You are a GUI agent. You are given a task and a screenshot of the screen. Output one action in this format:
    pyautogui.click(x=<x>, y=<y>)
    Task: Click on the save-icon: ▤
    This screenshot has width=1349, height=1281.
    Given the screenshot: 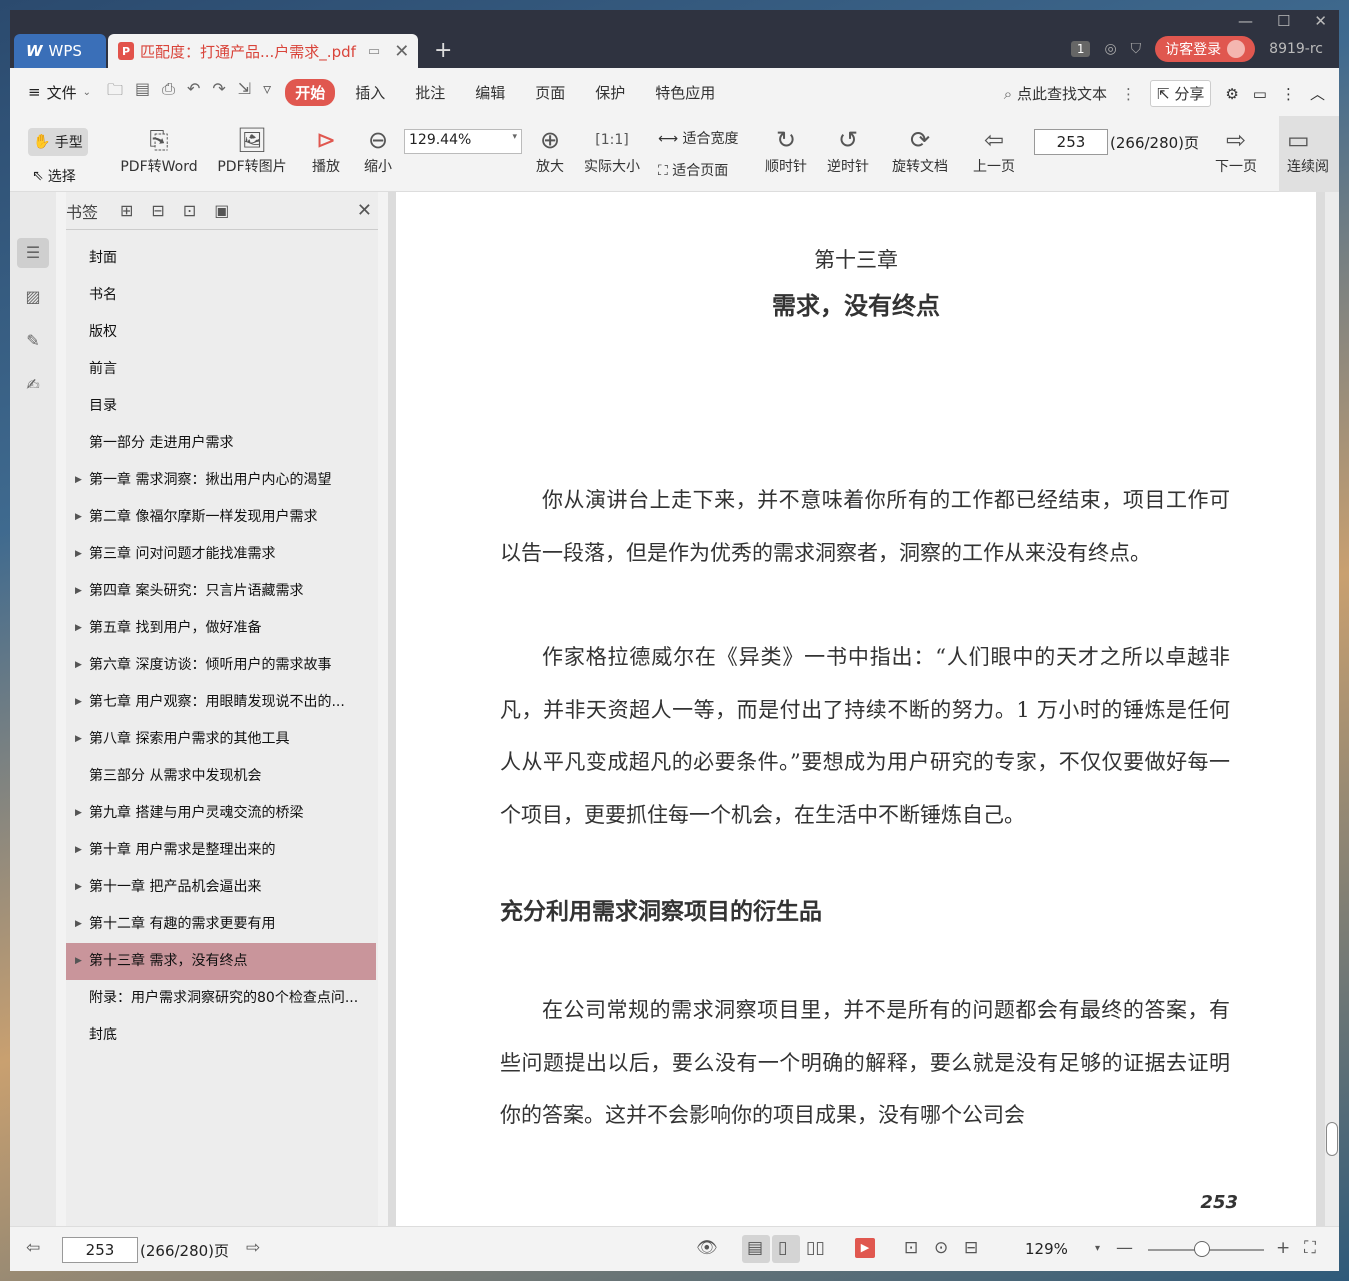 What is the action you would take?
    pyautogui.click(x=142, y=92)
    